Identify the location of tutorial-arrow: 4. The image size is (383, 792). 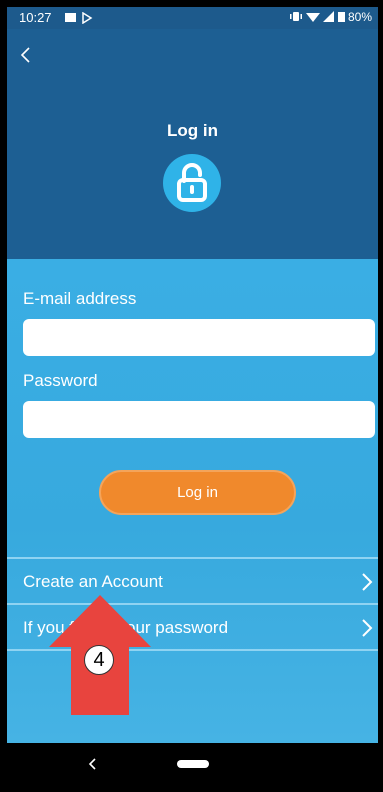
(102, 655).